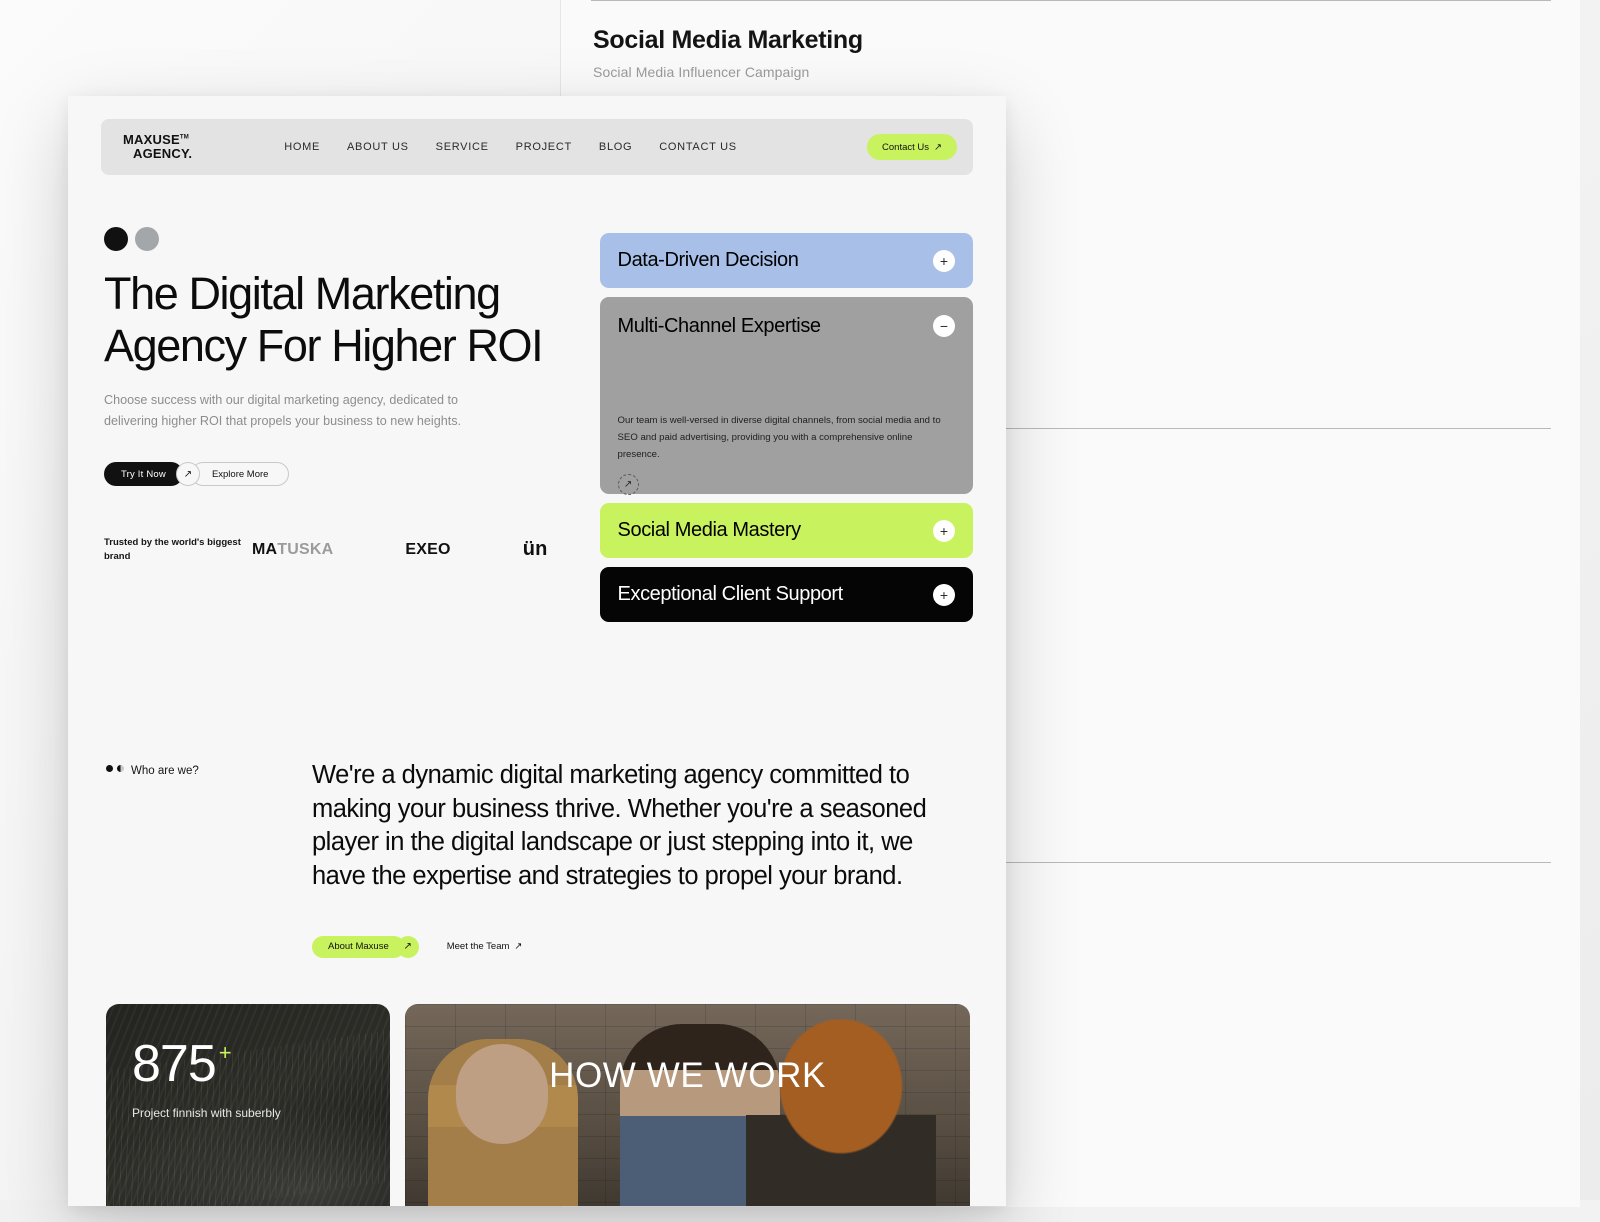 This screenshot has width=1600, height=1222. Describe the element at coordinates (157, 154) in the screenshot. I see `logo-line2: AGENCY.` at that location.